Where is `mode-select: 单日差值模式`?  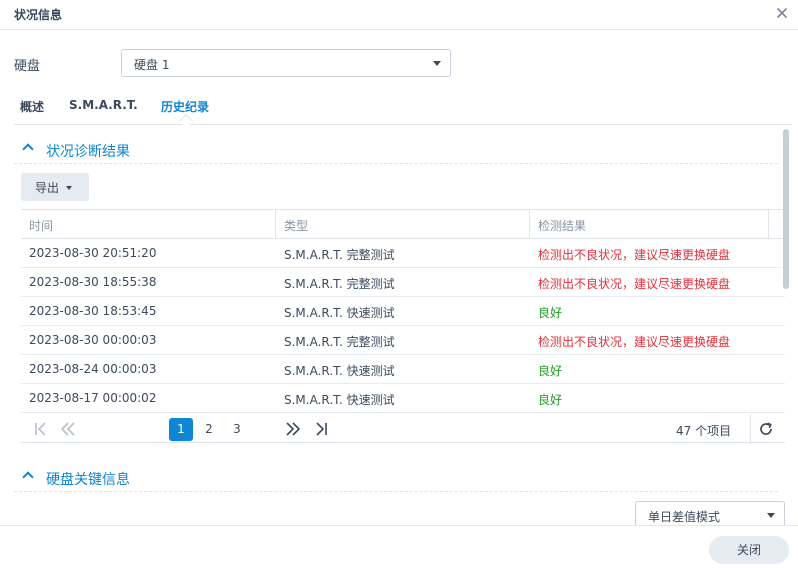
mode-select: 单日差值模式 is located at coordinates (710, 514).